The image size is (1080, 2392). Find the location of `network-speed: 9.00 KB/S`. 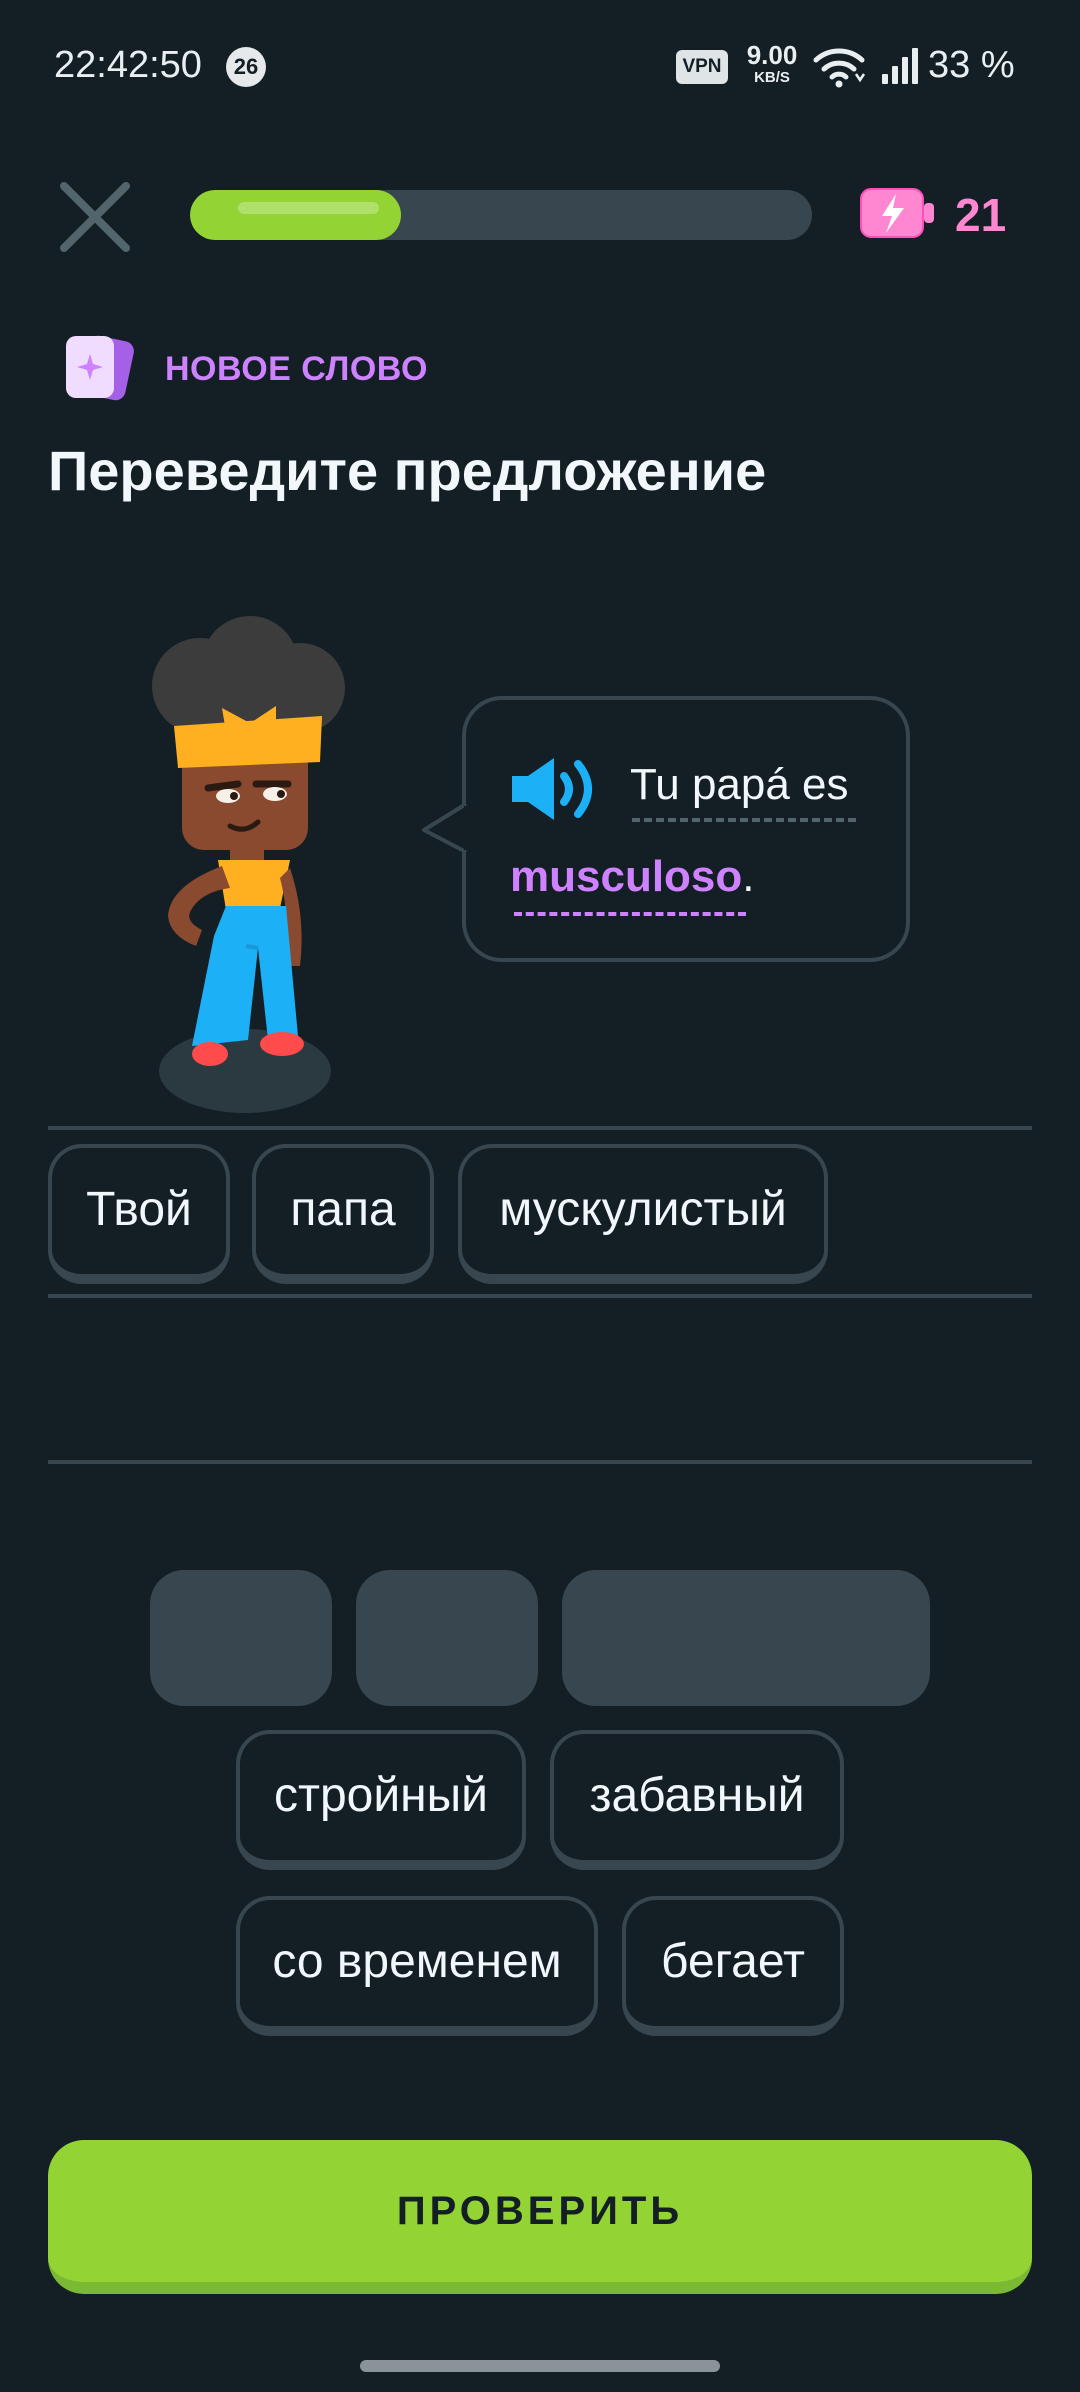

network-speed: 9.00 KB/S is located at coordinates (772, 63).